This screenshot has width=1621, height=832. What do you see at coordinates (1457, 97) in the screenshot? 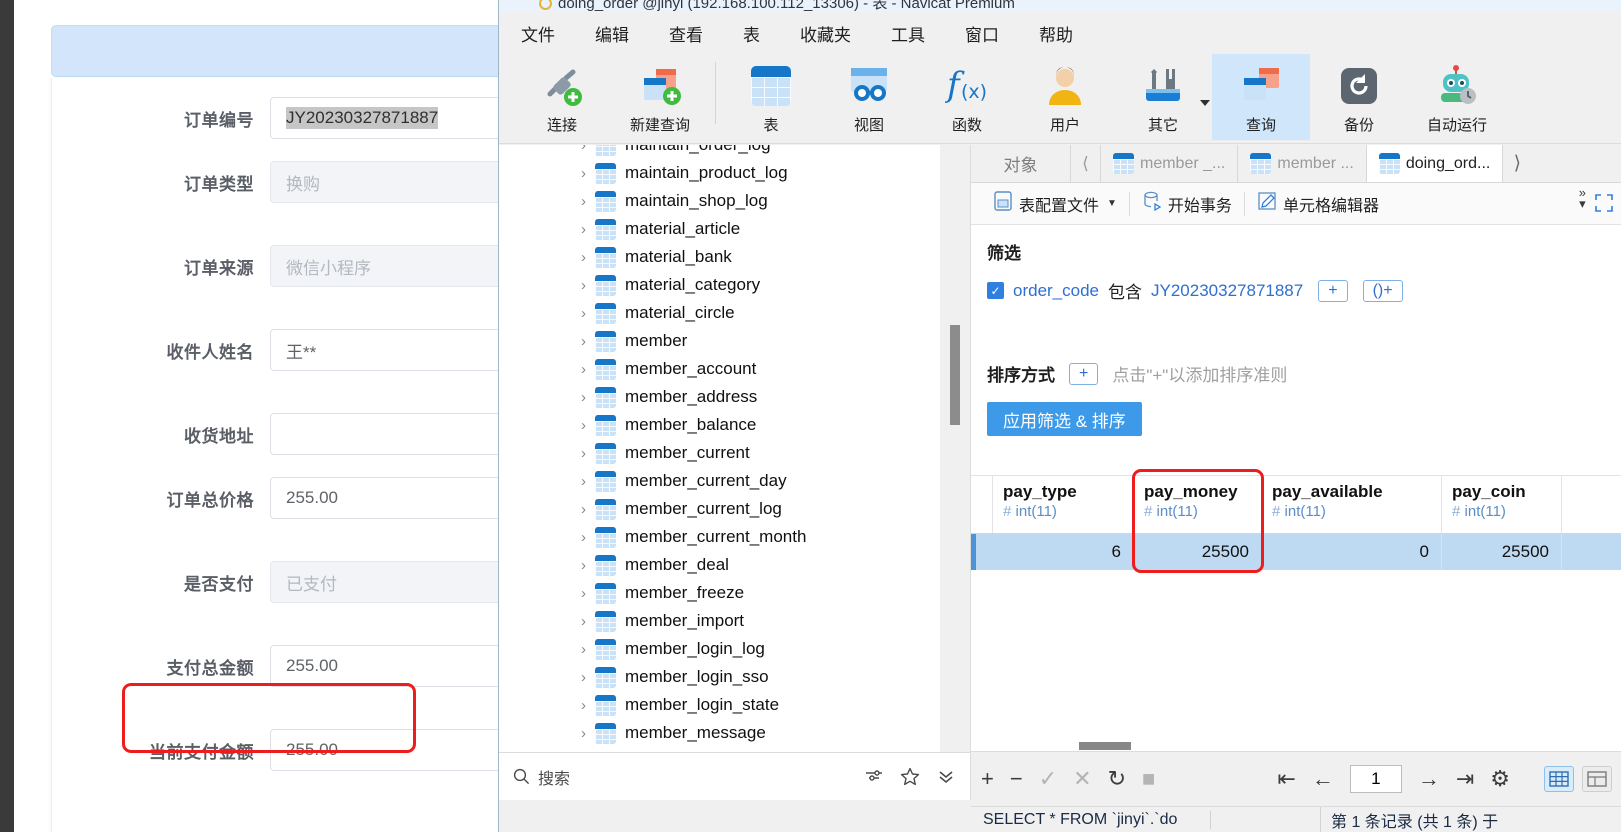
I see `toolbar-button-自动运行: 自动运行` at bounding box center [1457, 97].